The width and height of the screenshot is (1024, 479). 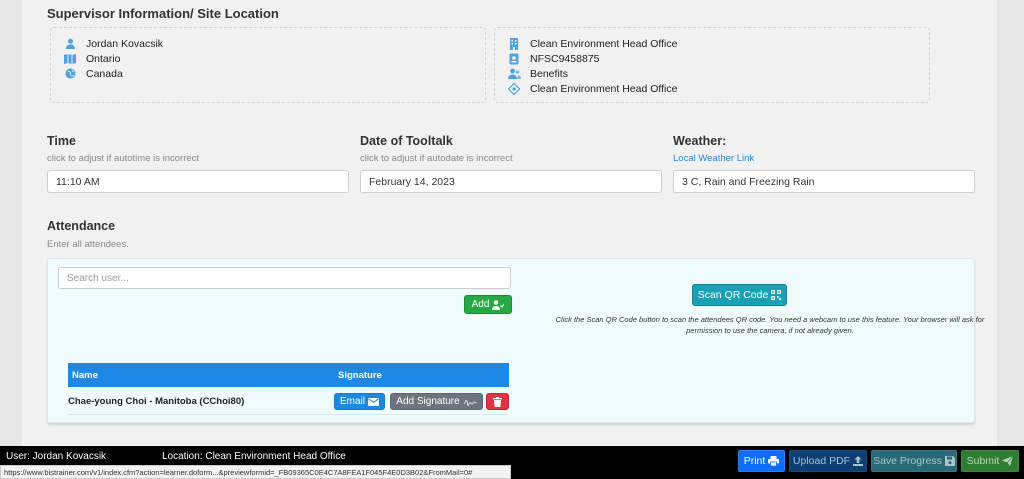 I want to click on add-attendee-button: Add, so click(x=488, y=304).